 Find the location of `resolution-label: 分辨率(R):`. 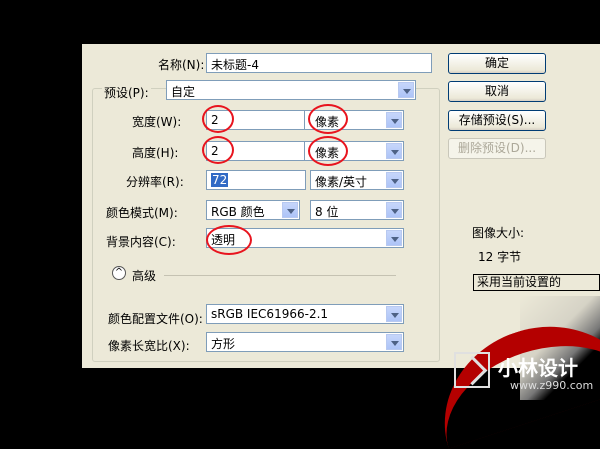

resolution-label: 分辨率(R): is located at coordinates (155, 182).